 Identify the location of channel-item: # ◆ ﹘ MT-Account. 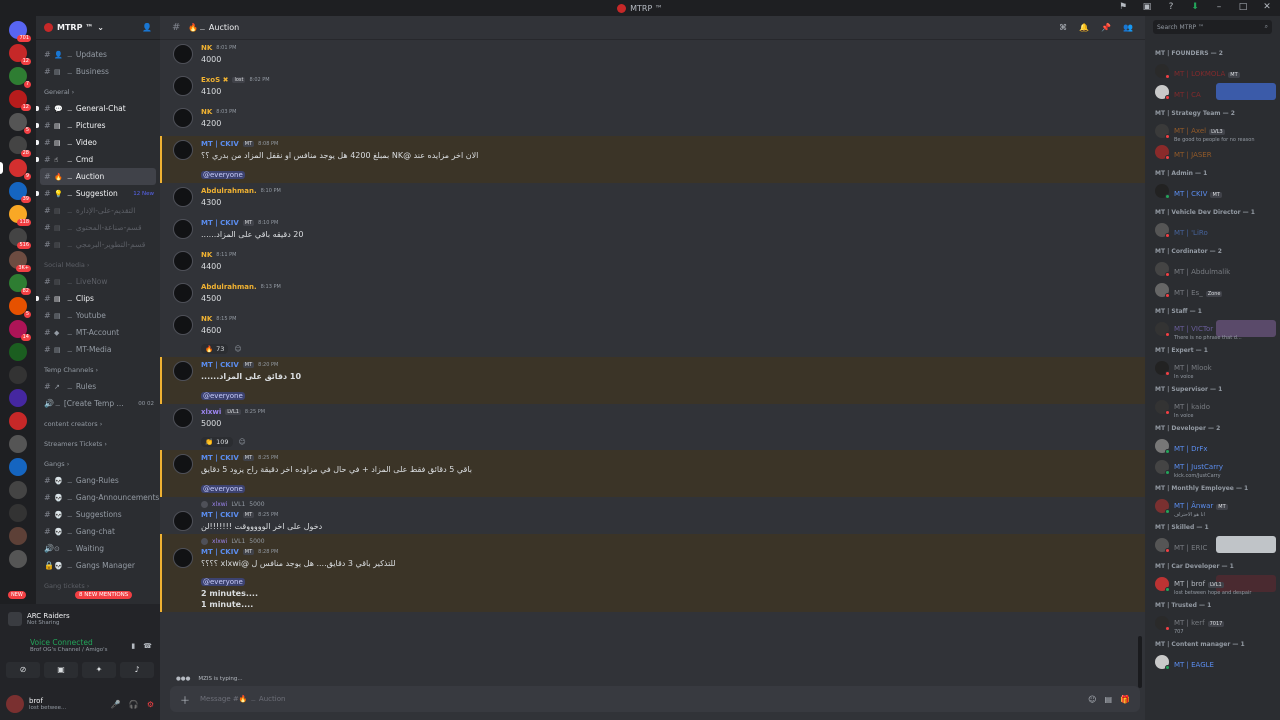
(98, 332).